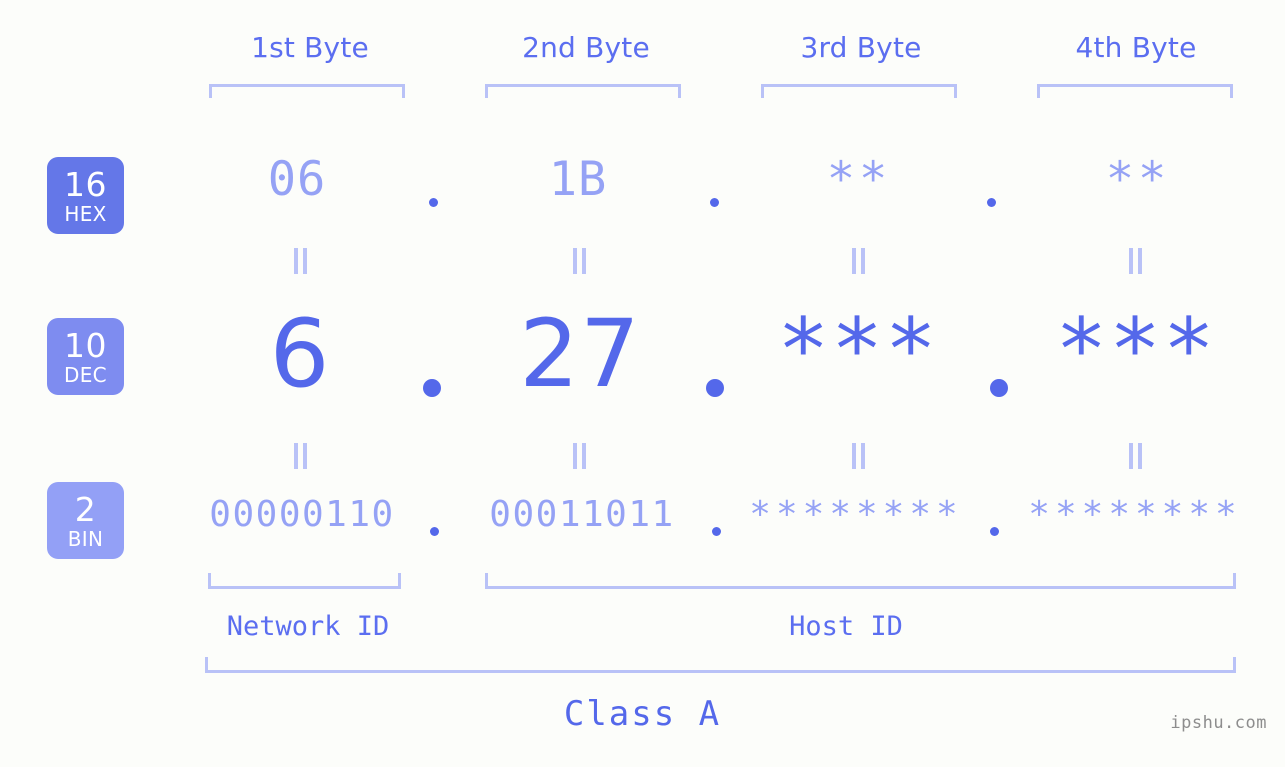  What do you see at coordinates (642, 714) in the screenshot?
I see `class-label: Class A` at bounding box center [642, 714].